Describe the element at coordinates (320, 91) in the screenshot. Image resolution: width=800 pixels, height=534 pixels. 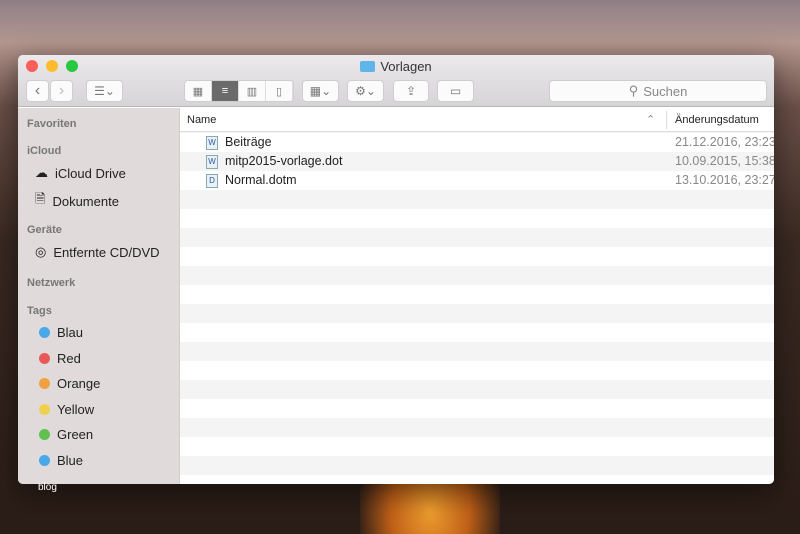
I see `group-button: ▦⌄` at that location.